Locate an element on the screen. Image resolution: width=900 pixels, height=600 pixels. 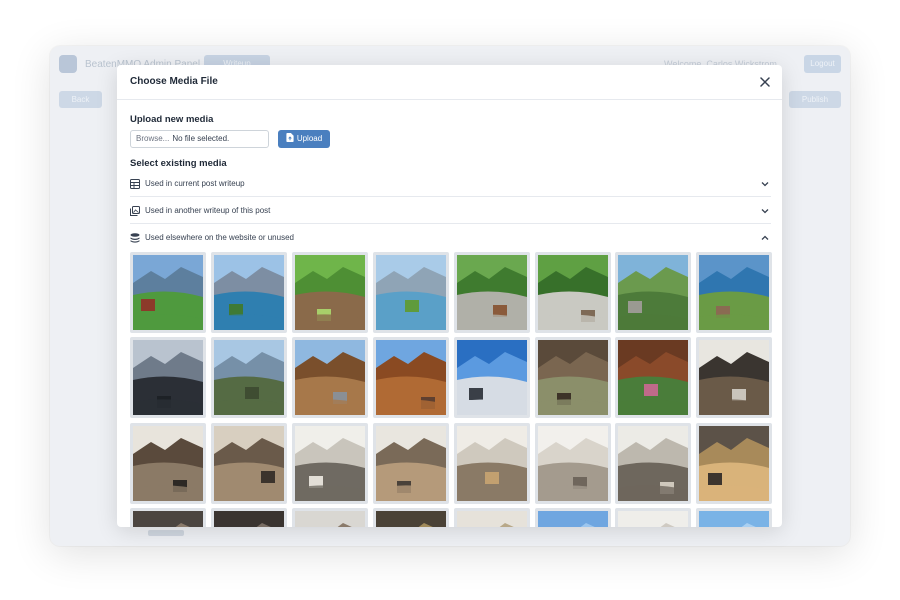
accordion-label: Used elsewhere on the website or unused is located at coordinates (219, 237).